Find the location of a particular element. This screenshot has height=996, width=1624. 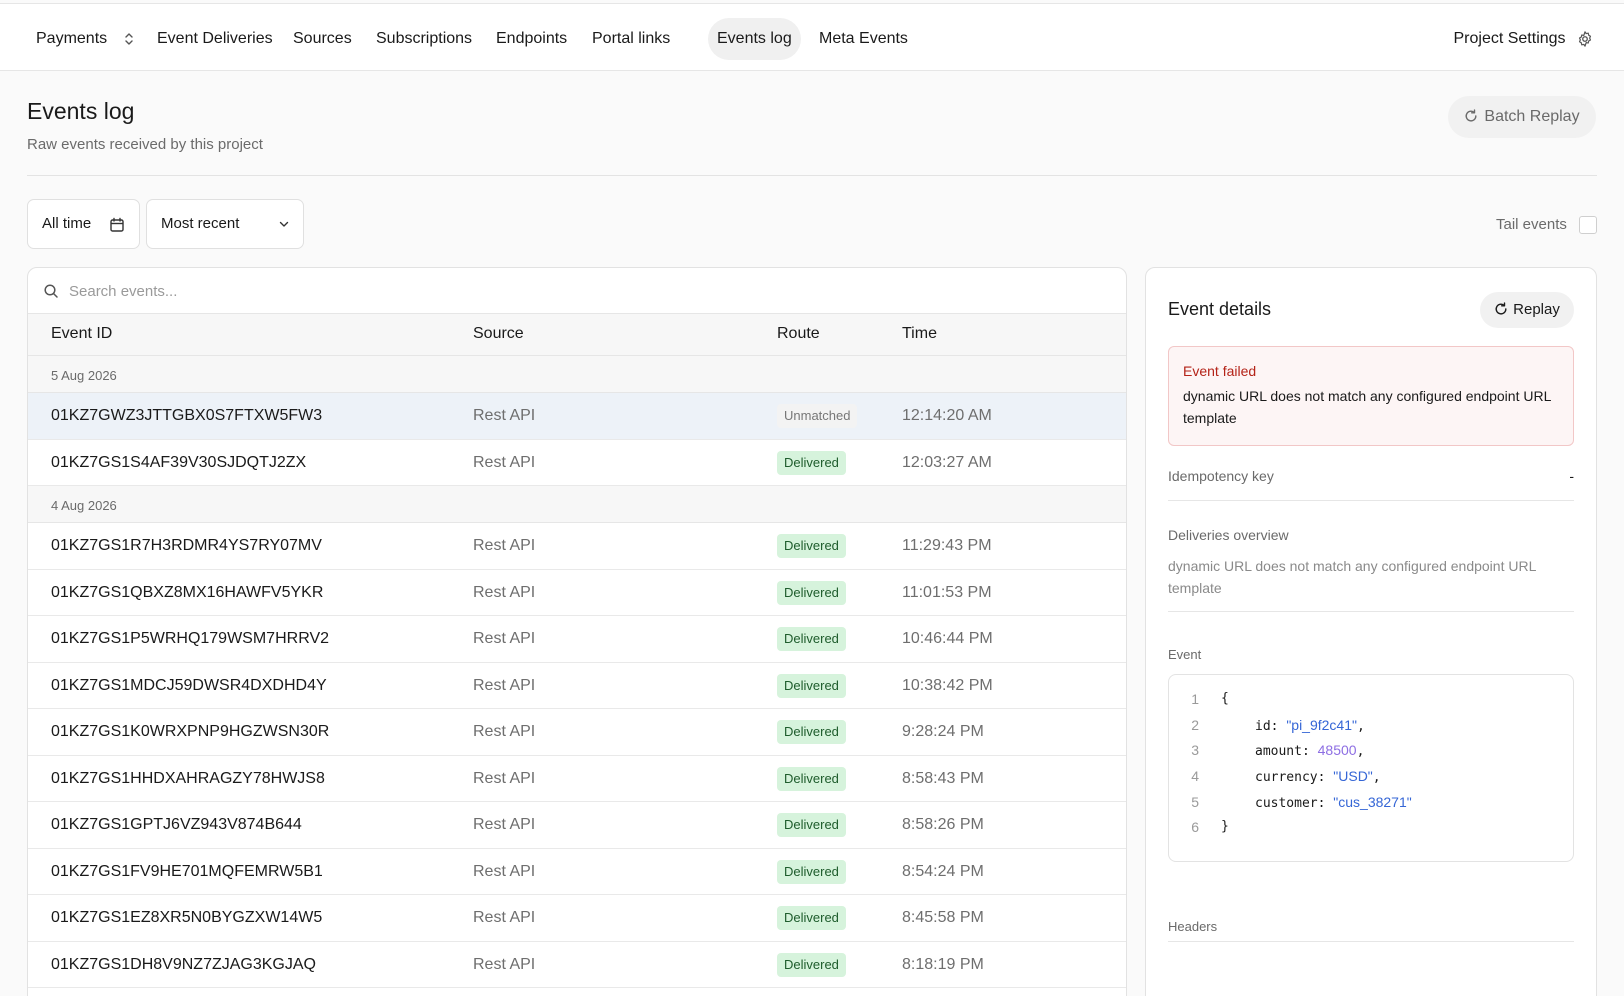

nav-meta-events: Meta Events is located at coordinates (863, 39).